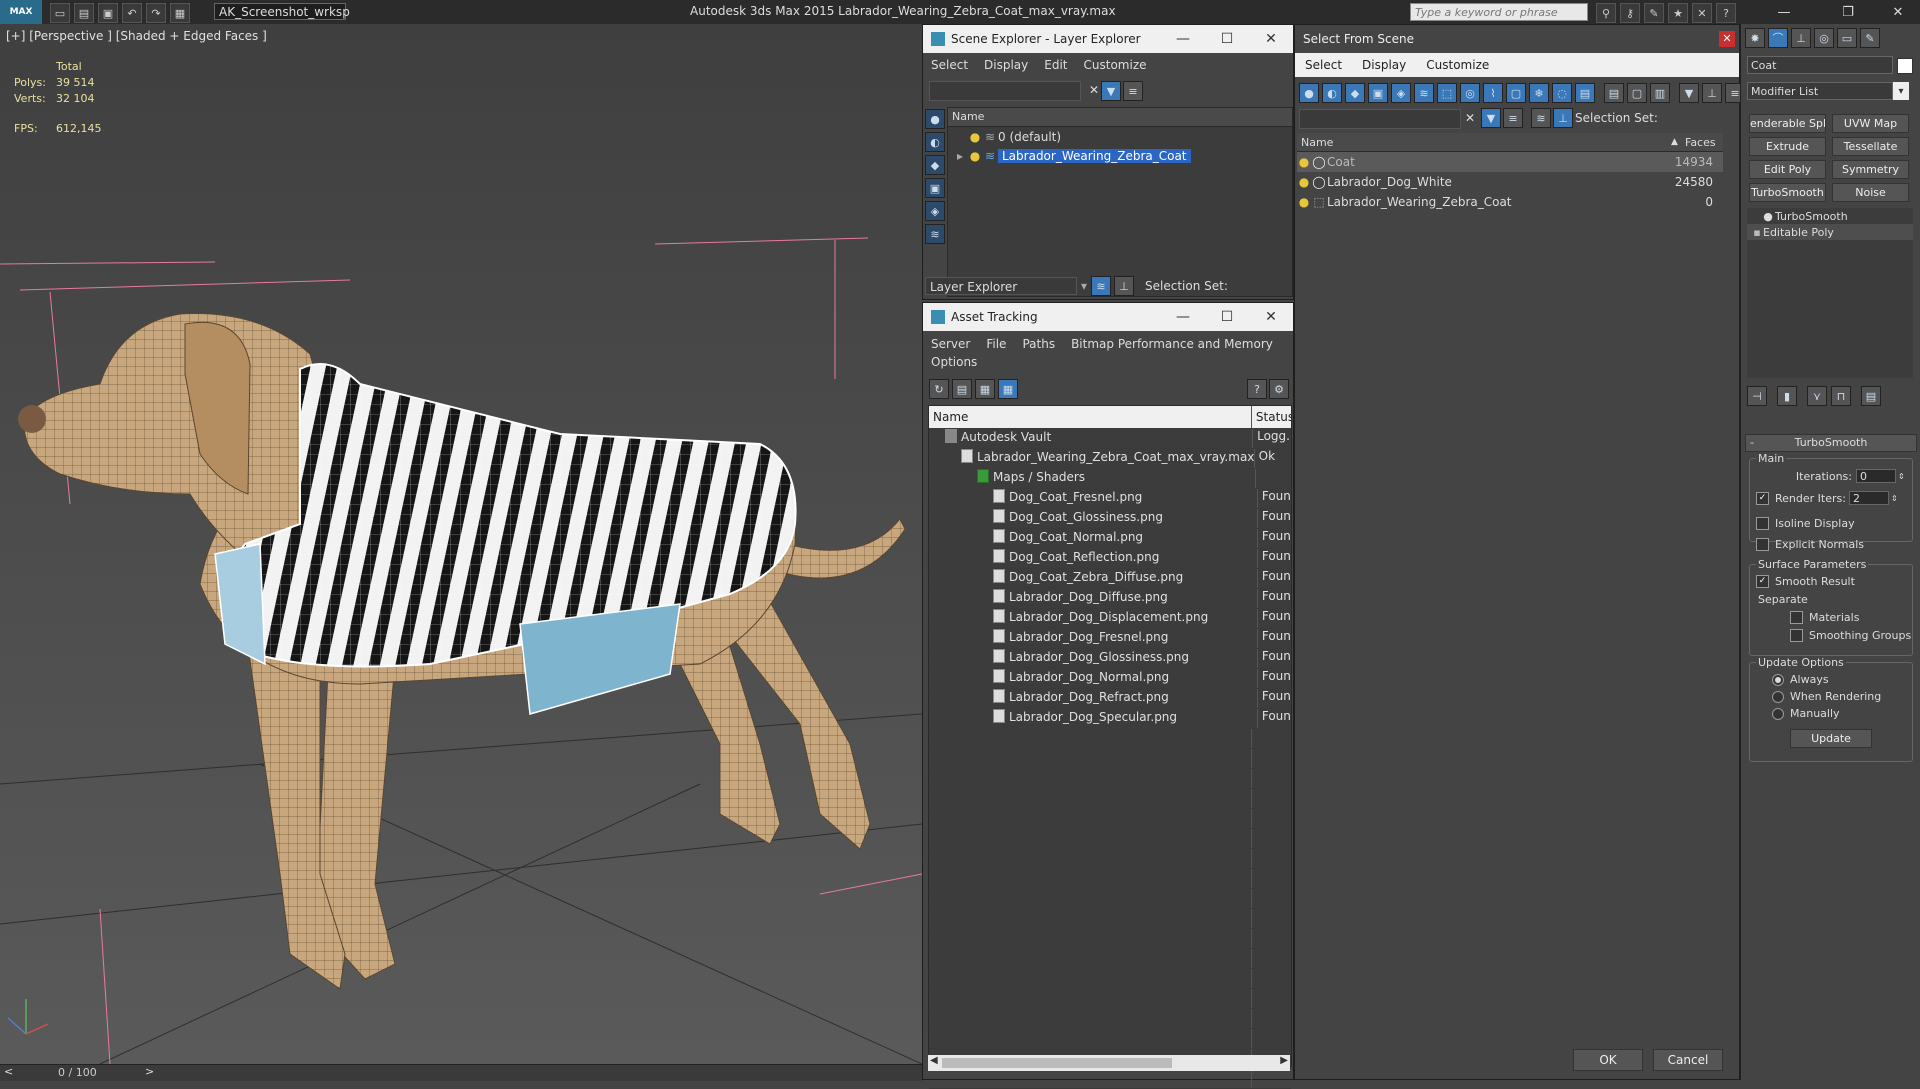 The height and width of the screenshot is (1089, 1920). I want to click on settings-icon: ⚙, so click(1279, 389).